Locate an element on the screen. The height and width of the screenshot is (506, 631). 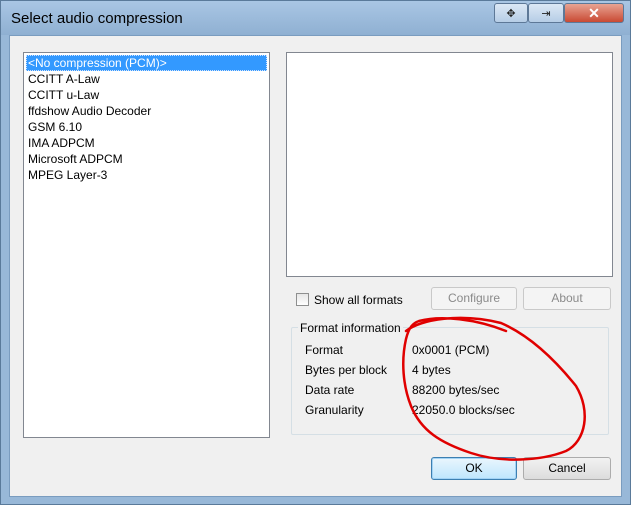
codec-item: CCITT A-Law is located at coordinates (146, 79).